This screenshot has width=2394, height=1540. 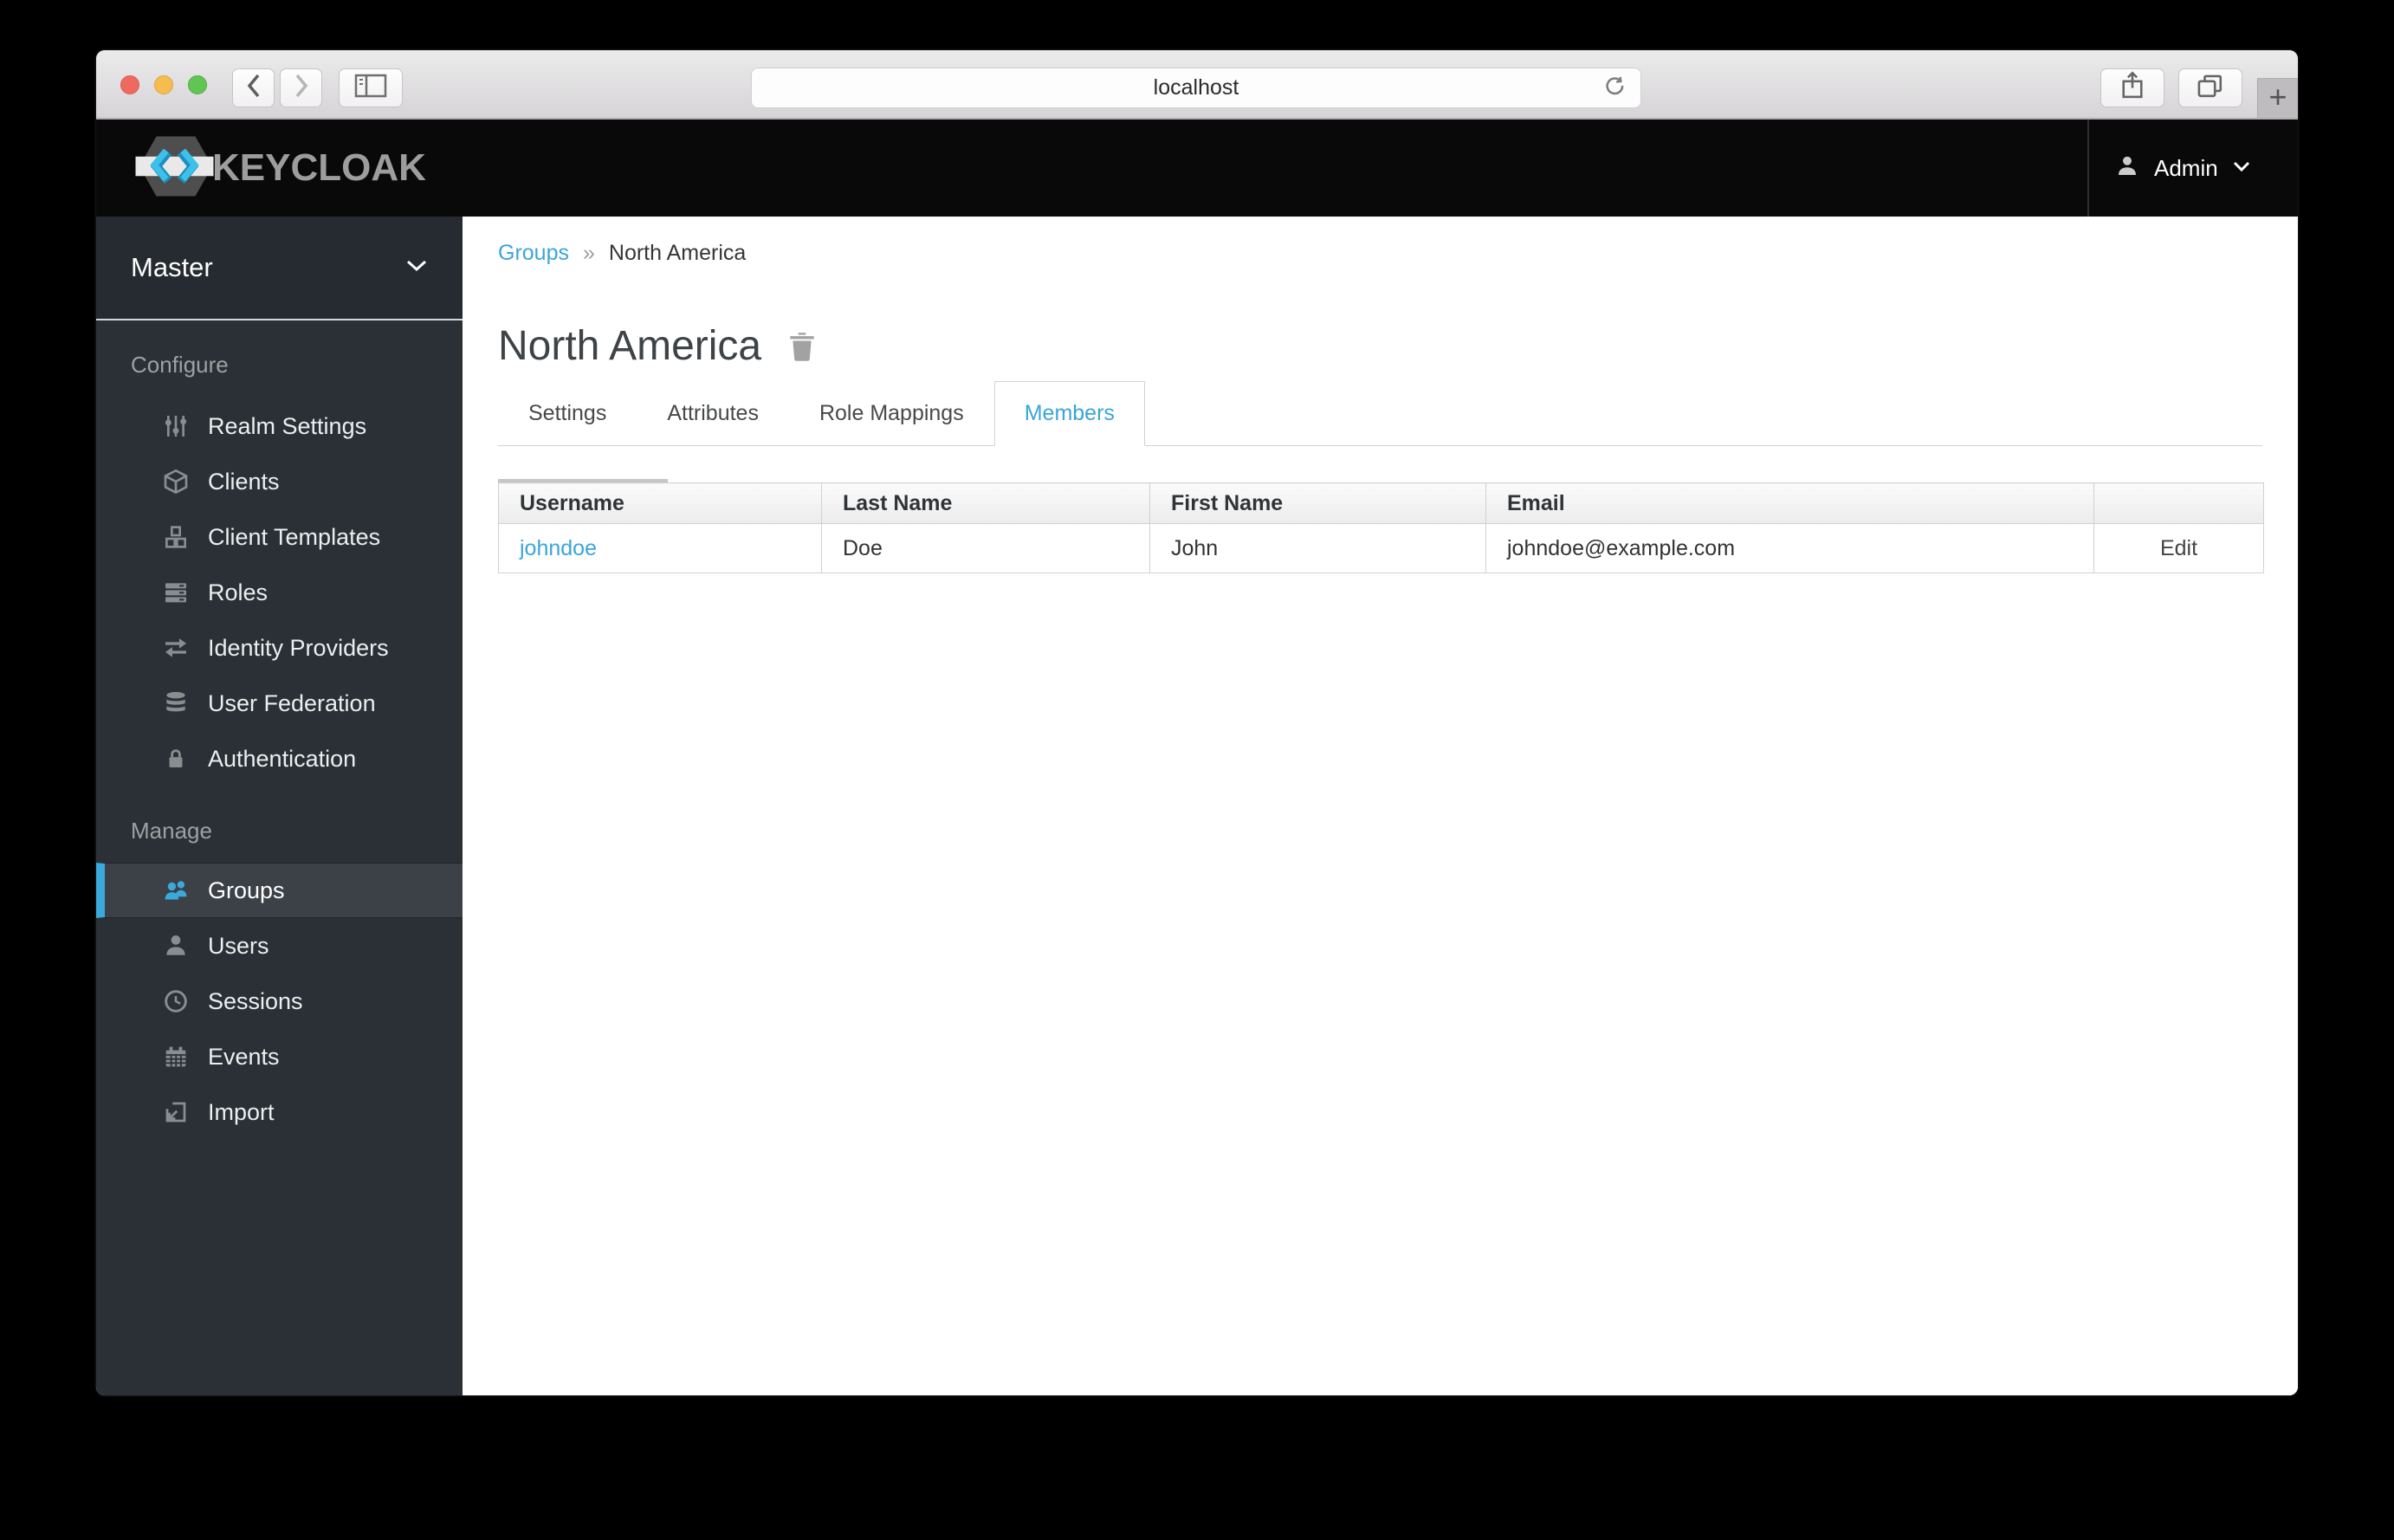 I want to click on chevron-left-icon, so click(x=253, y=88).